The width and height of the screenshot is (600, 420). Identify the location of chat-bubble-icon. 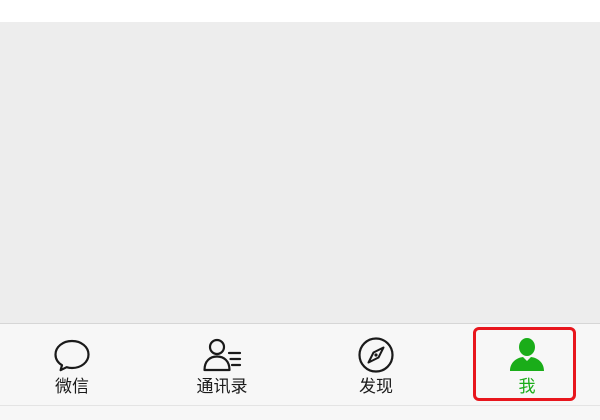
(72, 355).